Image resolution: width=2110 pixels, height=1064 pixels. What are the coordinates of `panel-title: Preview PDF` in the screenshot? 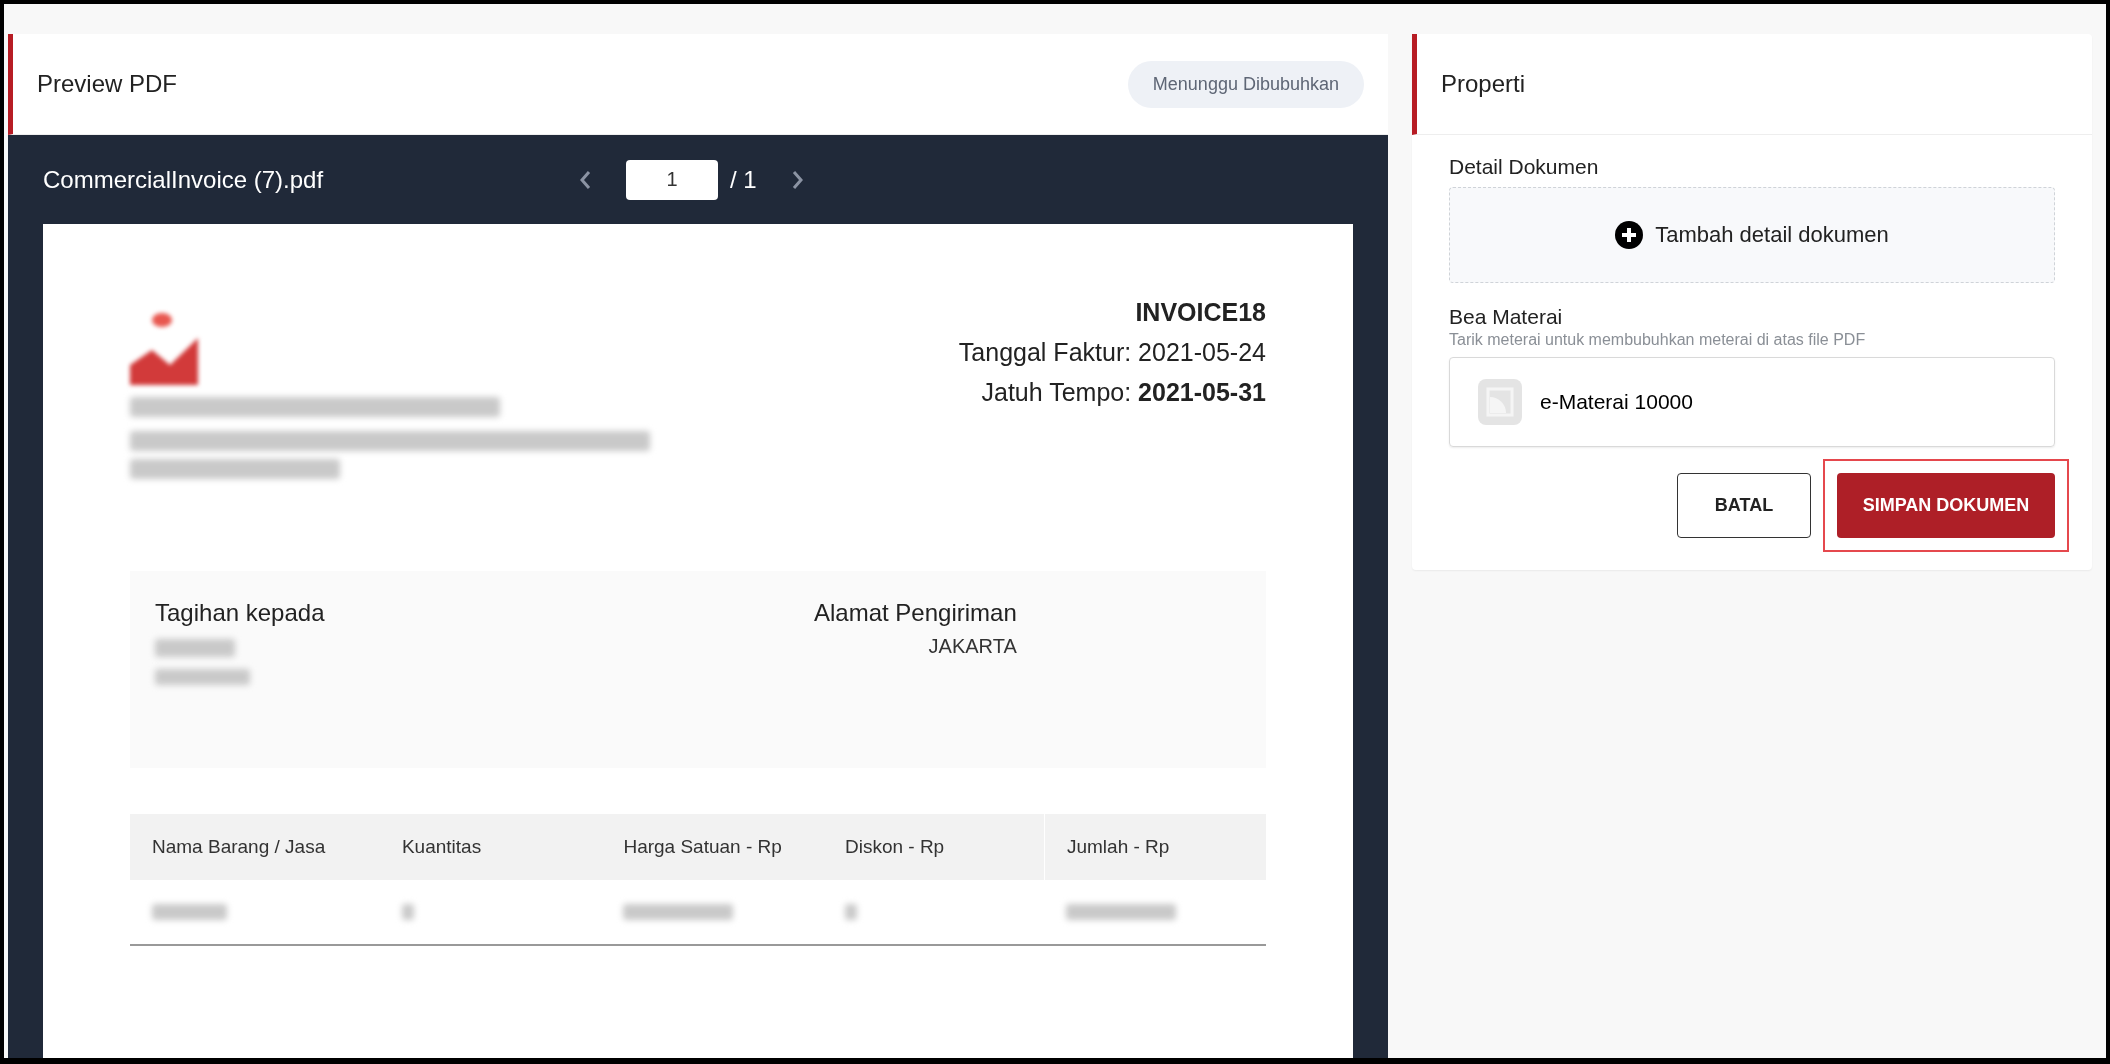 It's located at (107, 84).